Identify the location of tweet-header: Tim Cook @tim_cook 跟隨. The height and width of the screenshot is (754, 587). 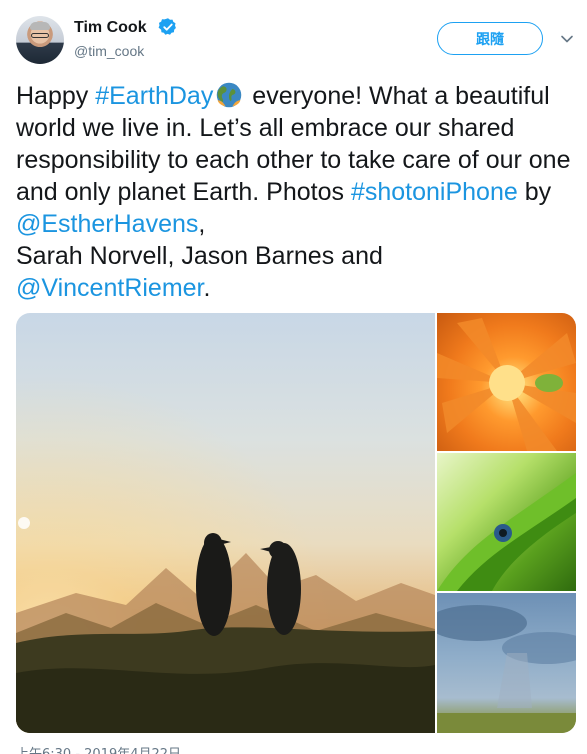
(293, 40).